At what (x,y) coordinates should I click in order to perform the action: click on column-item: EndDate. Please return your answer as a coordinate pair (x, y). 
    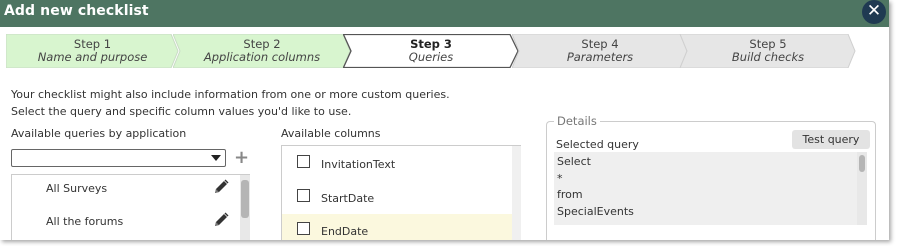
    Looking at the image, I should click on (397, 227).